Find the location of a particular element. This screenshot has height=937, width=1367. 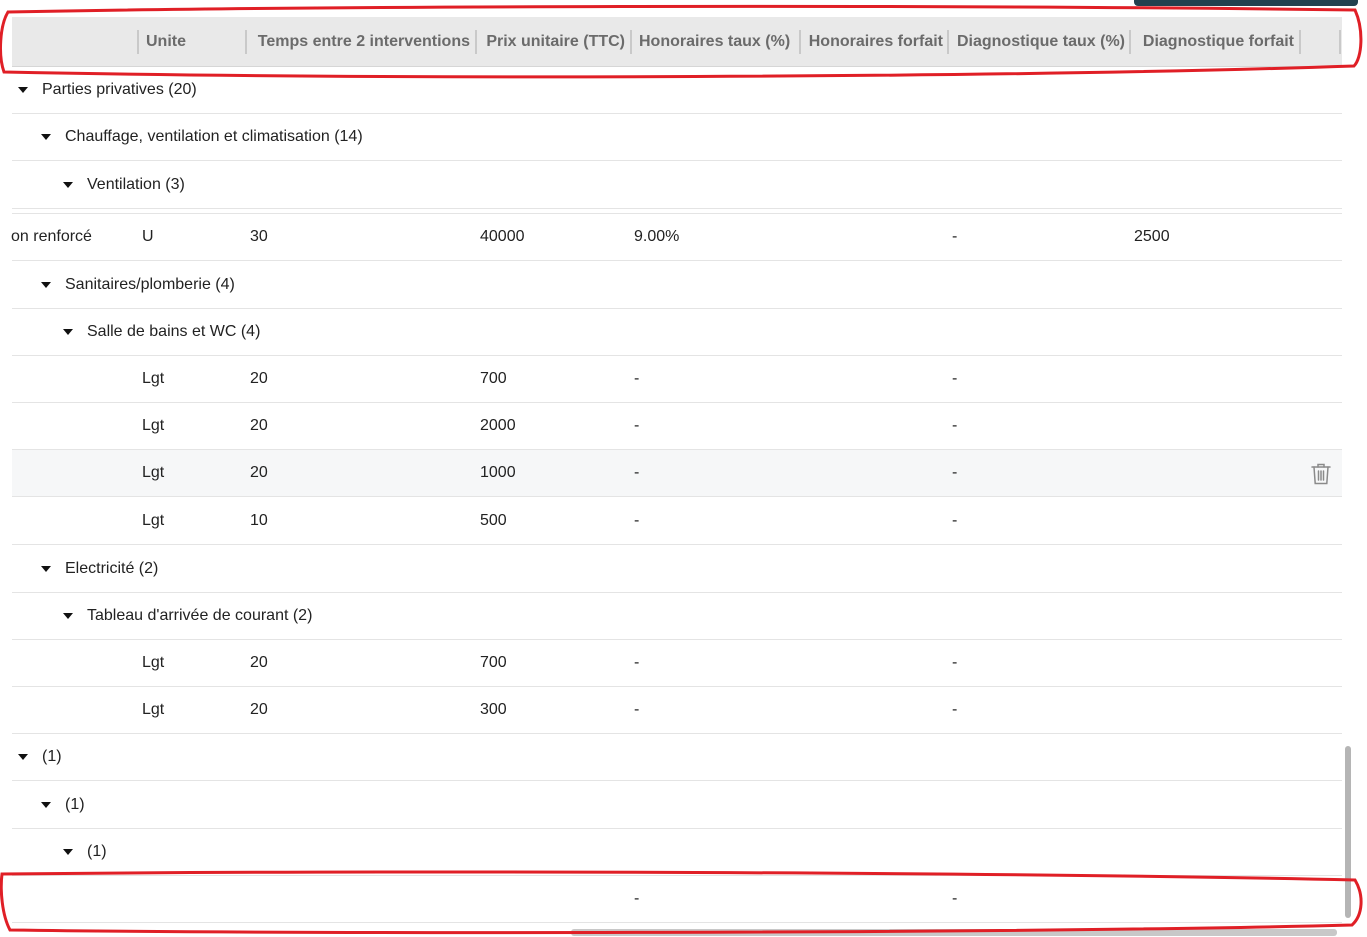

header-honoraires-forfait: Honoraires forfait is located at coordinates (872, 41).